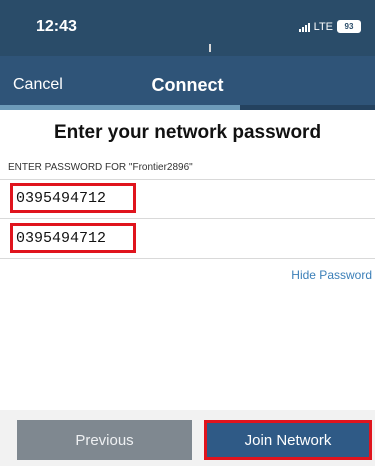  Describe the element at coordinates (187, 238) in the screenshot. I see `confirm-password-row` at that location.